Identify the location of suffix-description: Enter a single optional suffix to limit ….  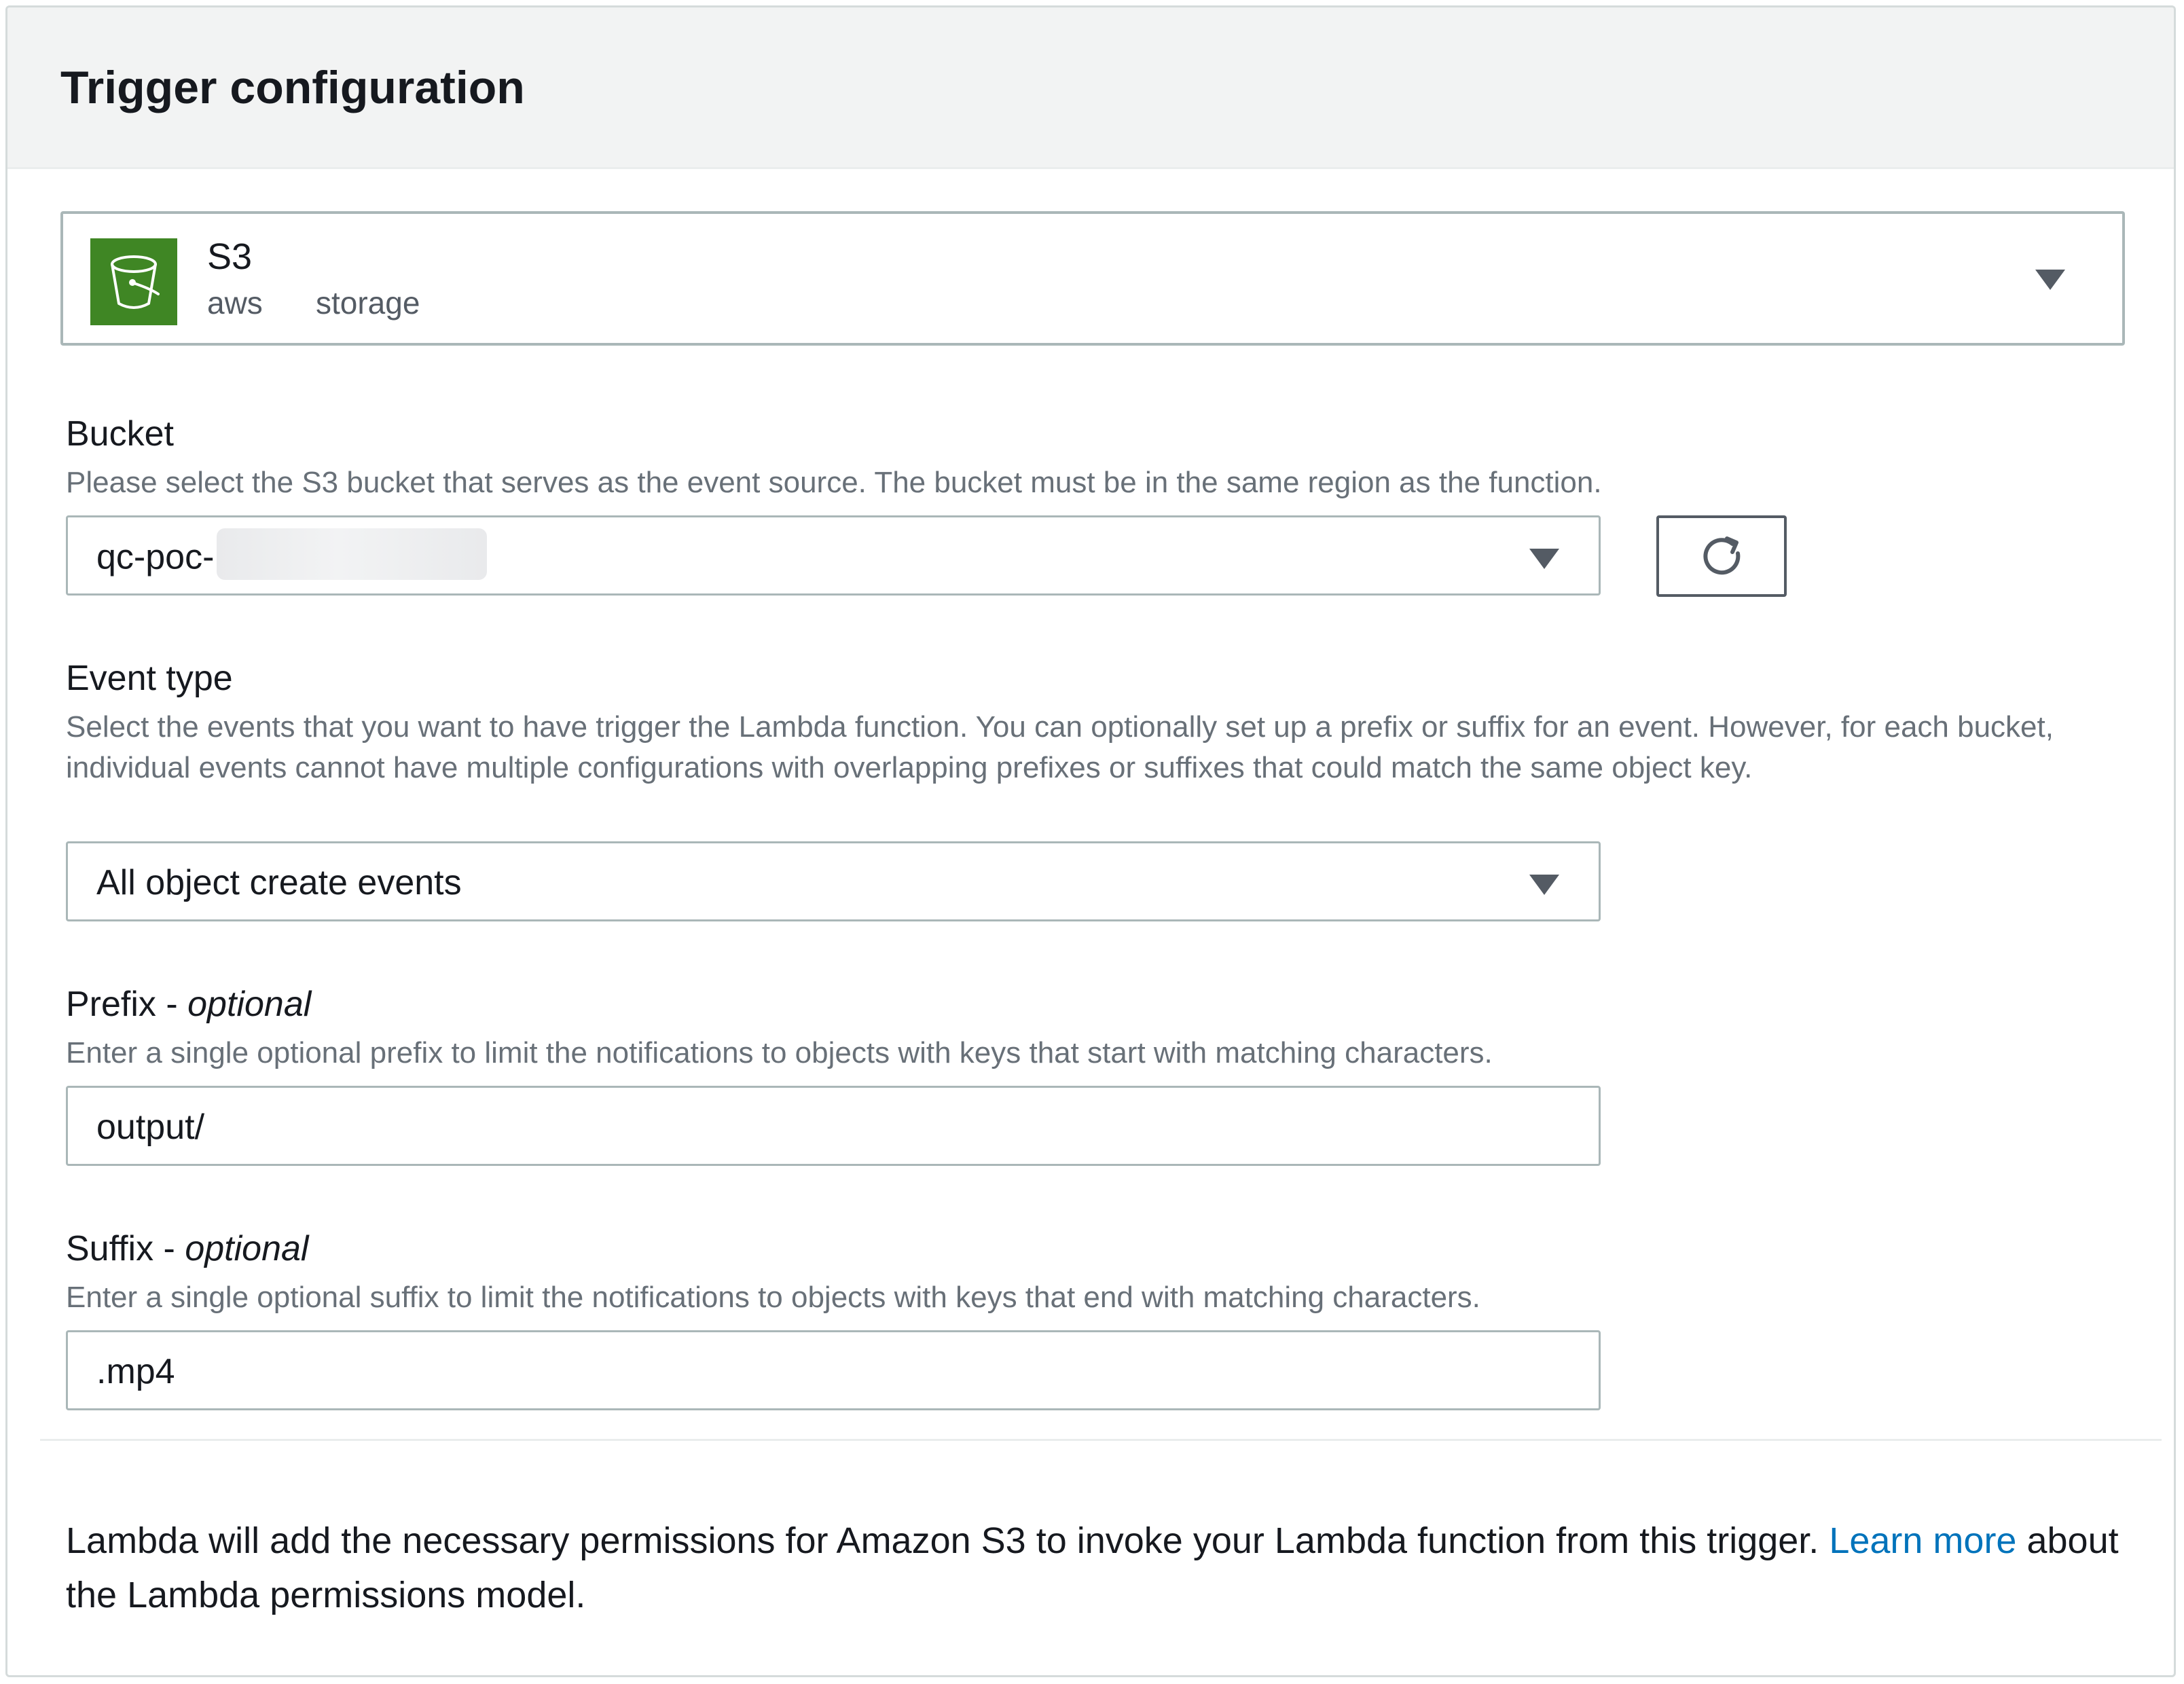
(773, 1297).